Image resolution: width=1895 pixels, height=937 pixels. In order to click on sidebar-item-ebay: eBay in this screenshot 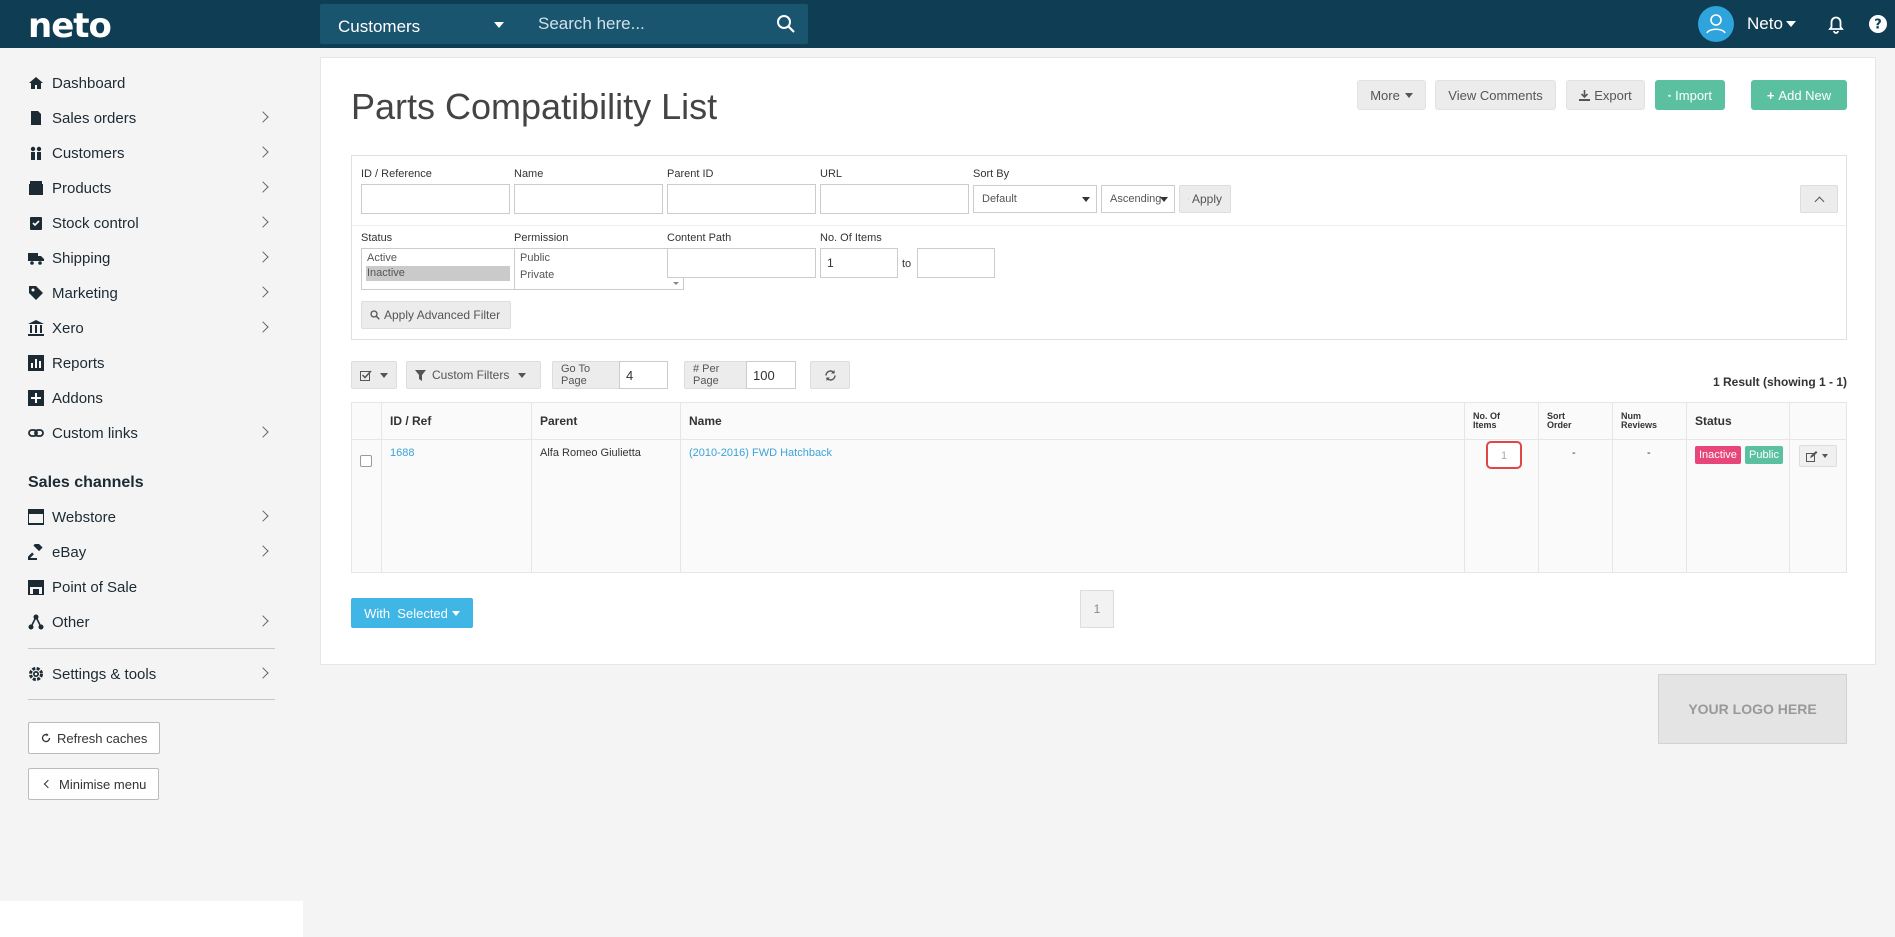, I will do `click(151, 552)`.